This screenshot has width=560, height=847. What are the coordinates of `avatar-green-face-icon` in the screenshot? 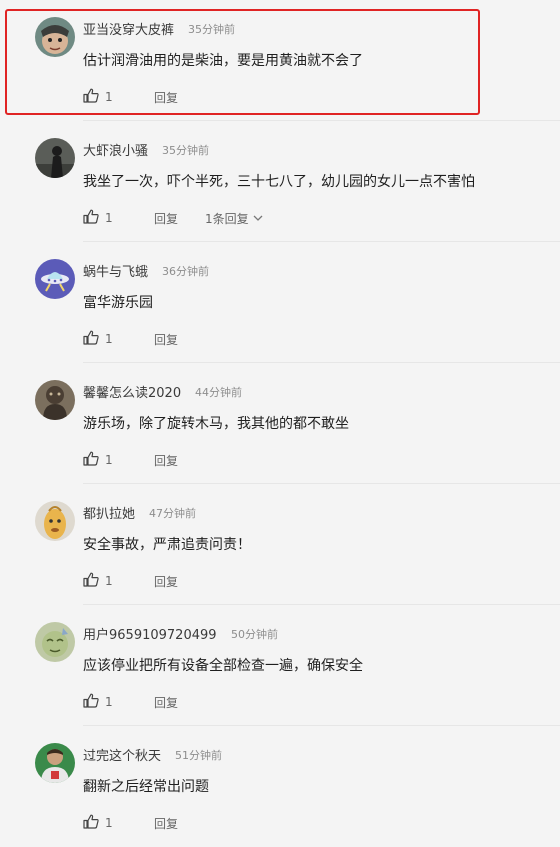 It's located at (55, 642).